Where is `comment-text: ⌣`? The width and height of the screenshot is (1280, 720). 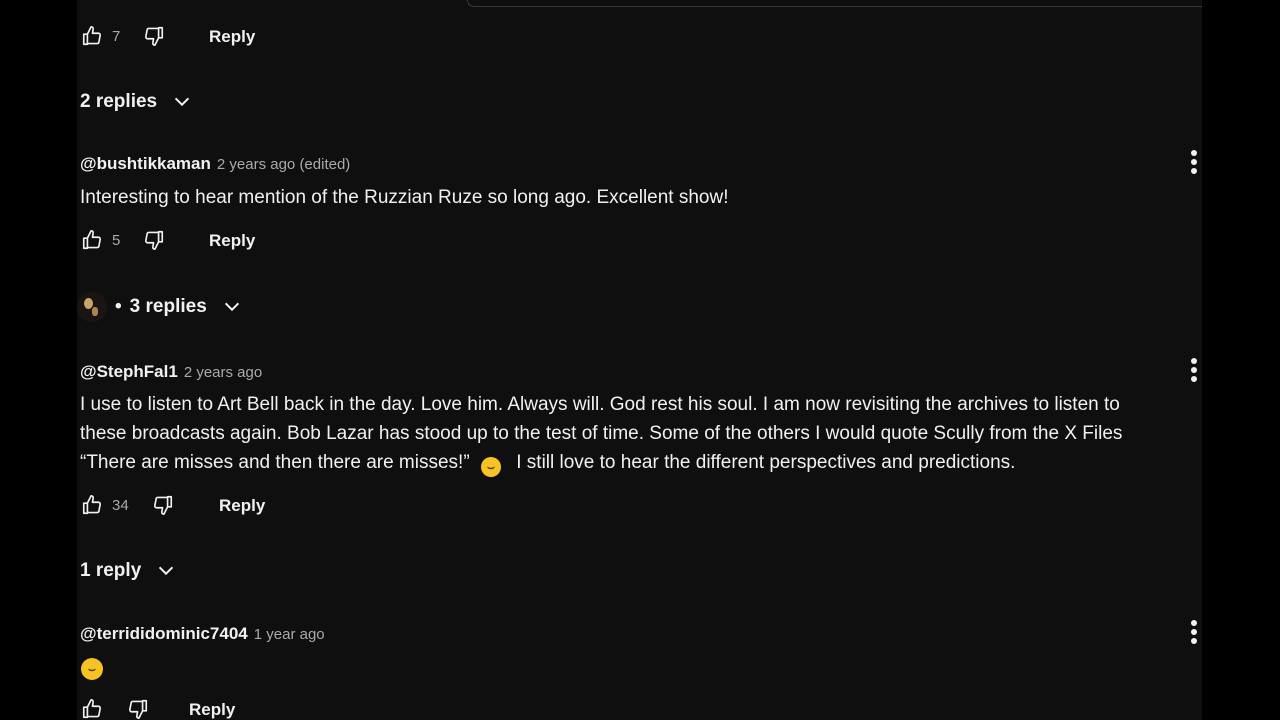 comment-text: ⌣ is located at coordinates (92, 668).